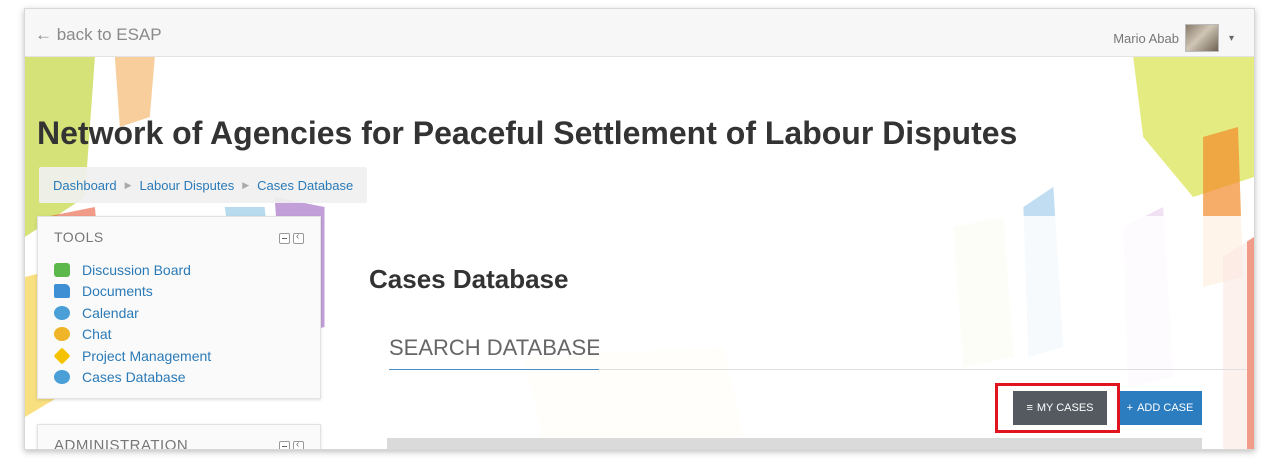  Describe the element at coordinates (136, 270) in the screenshot. I see `tool-label: Discussion Board` at that location.